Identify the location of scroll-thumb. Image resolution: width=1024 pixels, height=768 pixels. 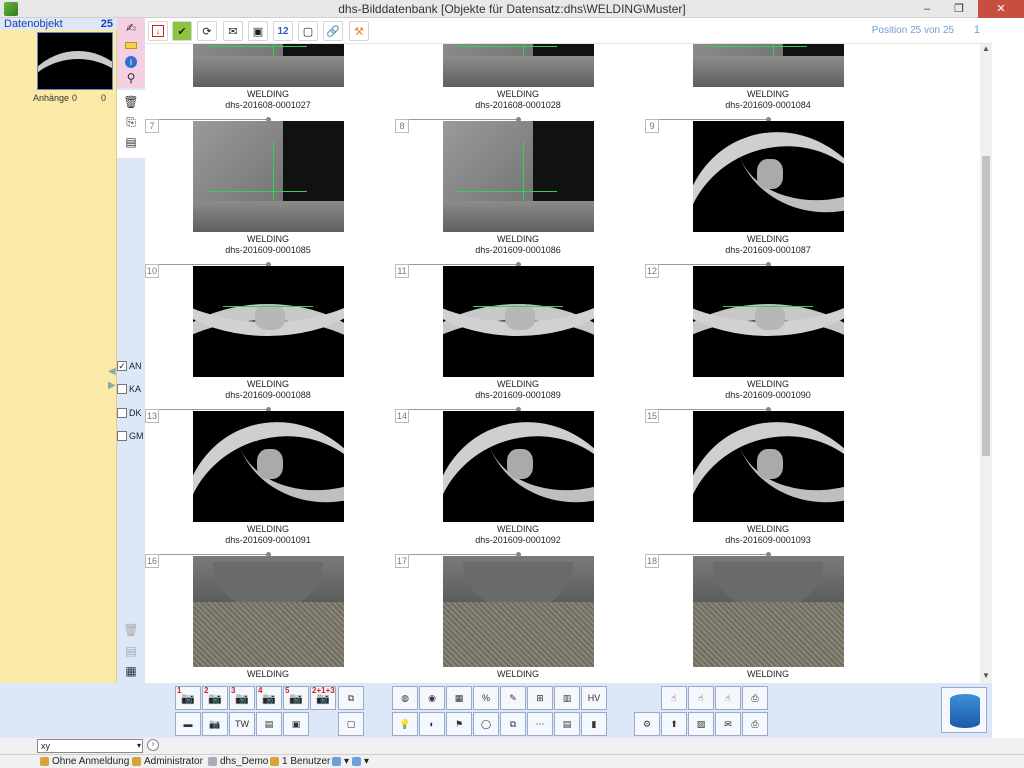
(986, 306).